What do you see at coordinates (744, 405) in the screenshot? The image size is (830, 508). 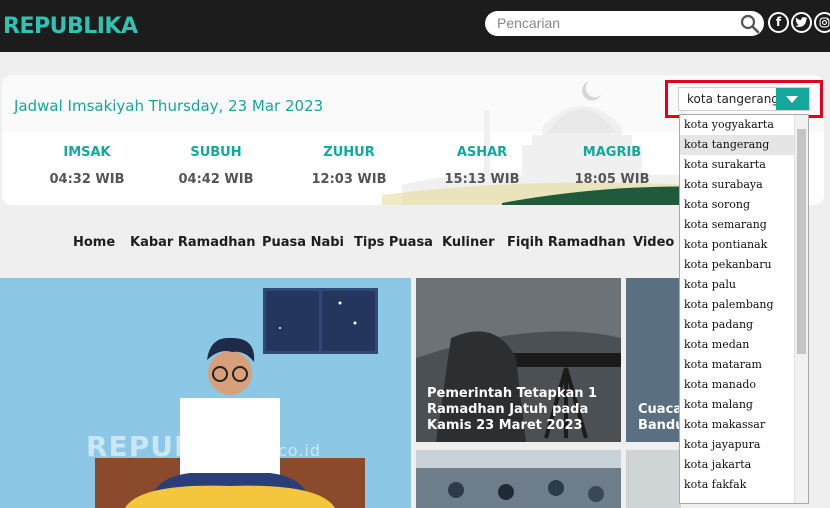 I see `city-option: kota malang` at bounding box center [744, 405].